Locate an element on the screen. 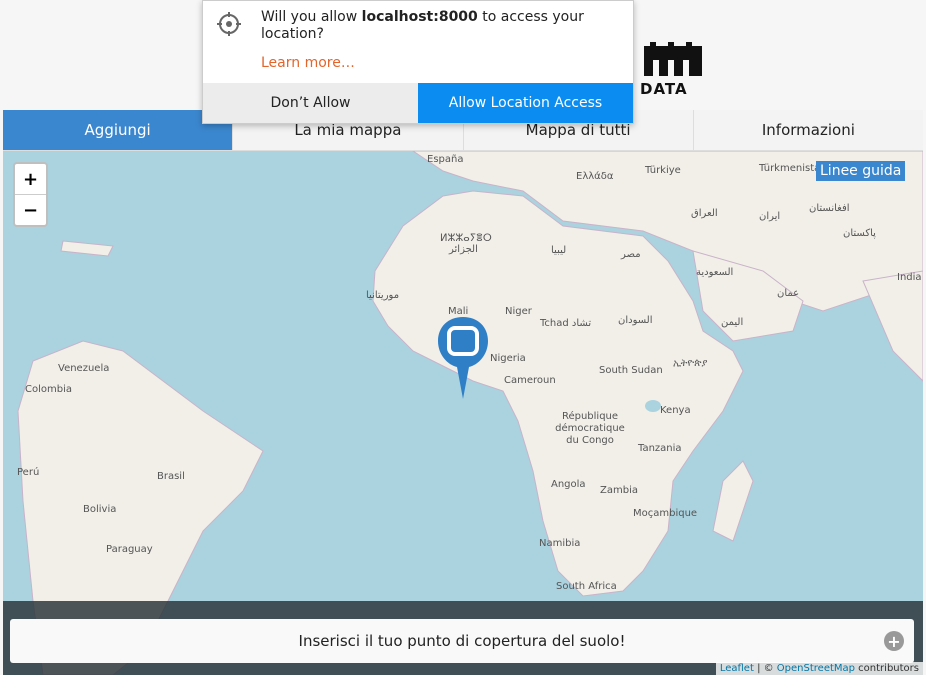  map-label: السودان is located at coordinates (635, 320).